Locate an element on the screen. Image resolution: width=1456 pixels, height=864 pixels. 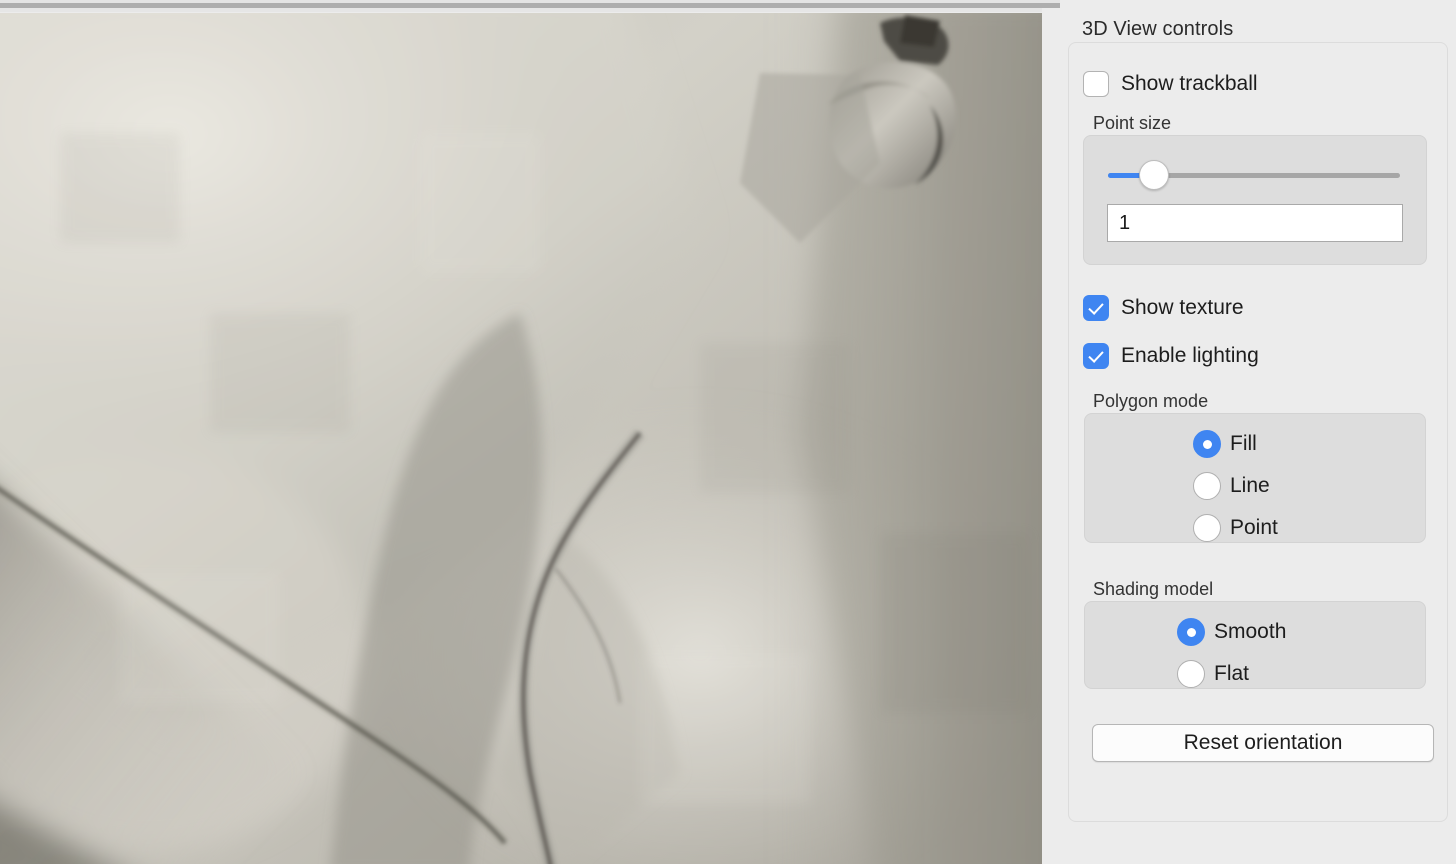
radio-smooth is located at coordinates (1191, 632).